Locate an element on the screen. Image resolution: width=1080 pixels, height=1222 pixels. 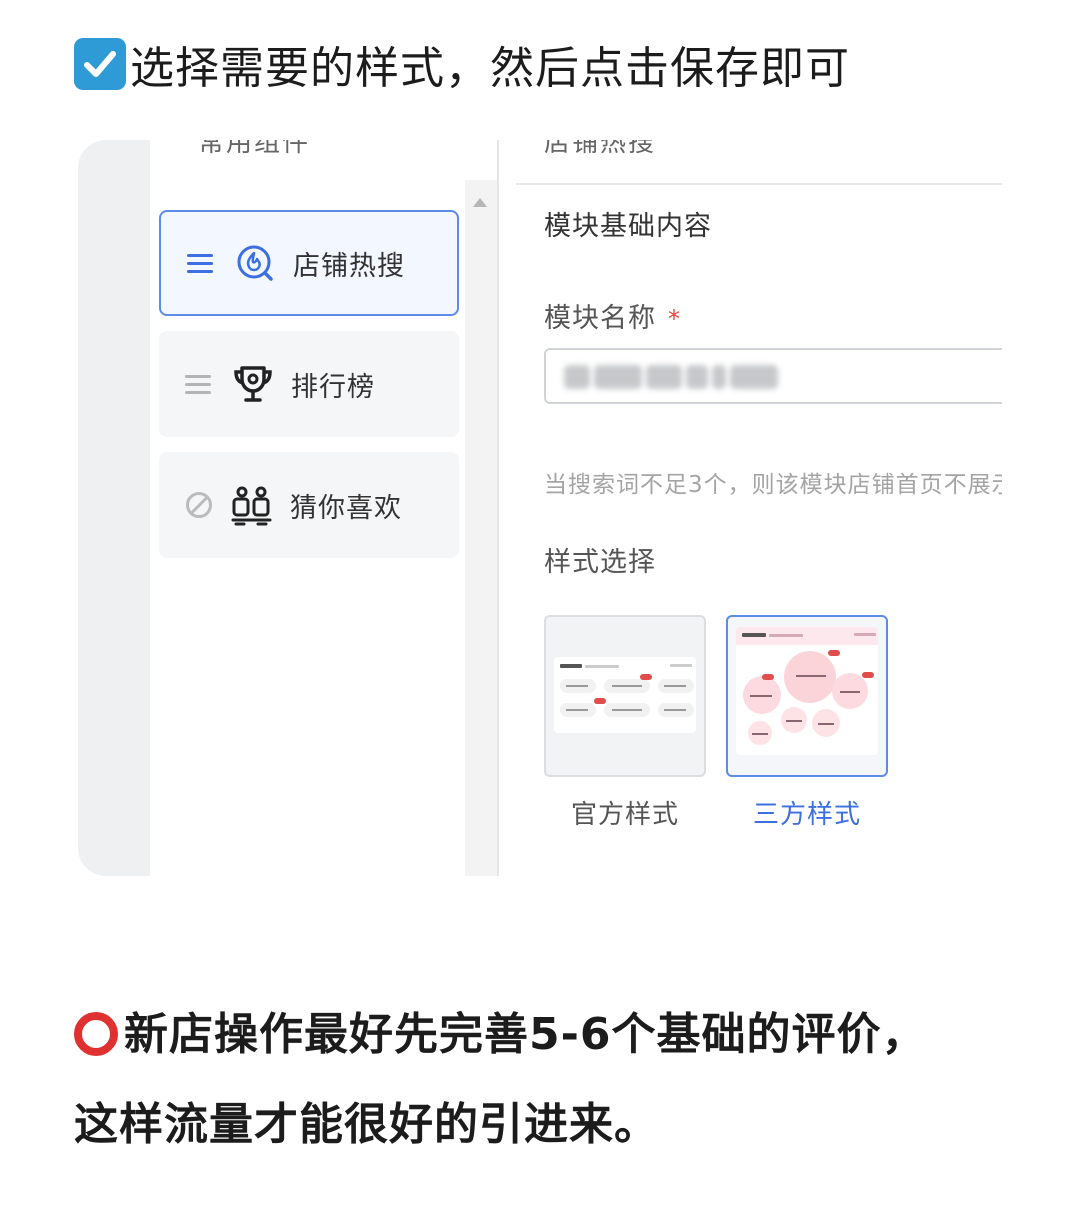
component-card-ranking: 排行榜 is located at coordinates (309, 384).